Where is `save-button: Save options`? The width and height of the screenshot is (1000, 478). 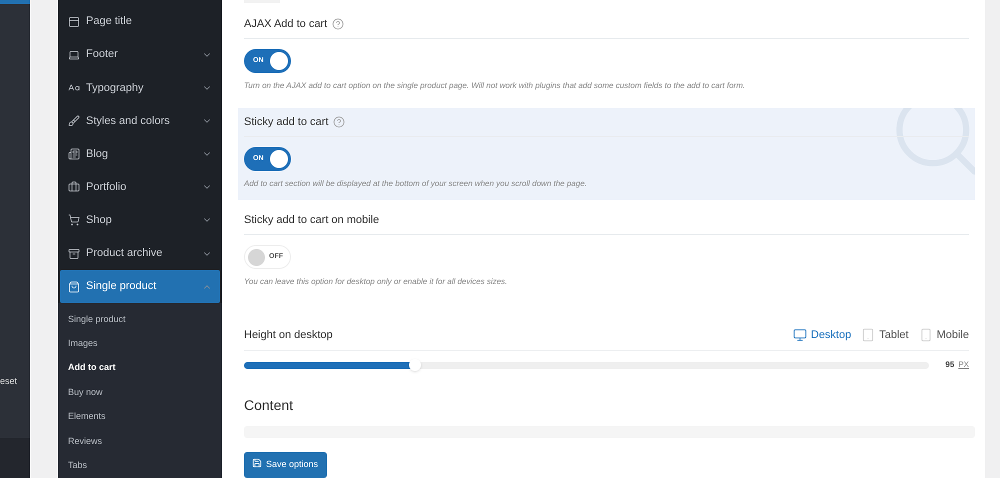 save-button: Save options is located at coordinates (285, 465).